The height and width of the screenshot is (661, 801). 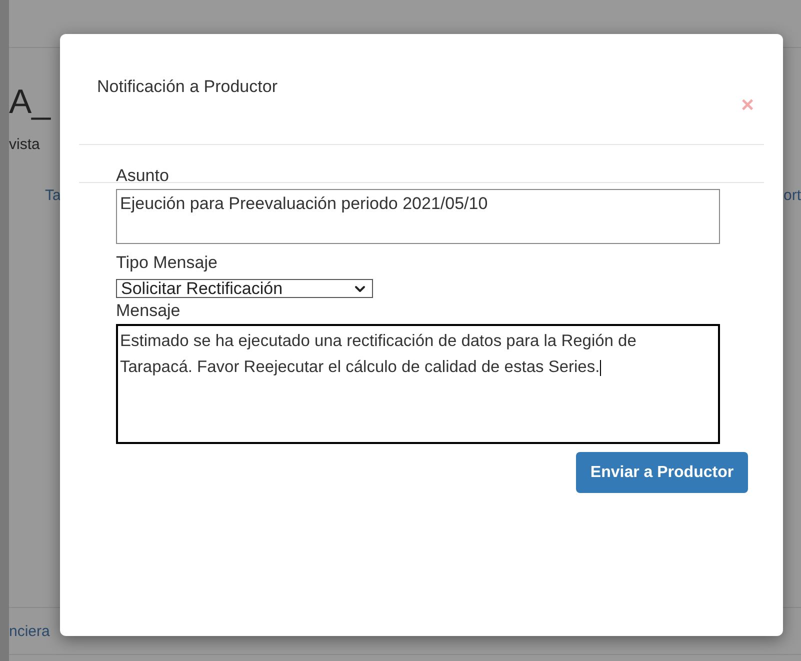 What do you see at coordinates (167, 263) in the screenshot?
I see `field-label: Tipo Mensaje` at bounding box center [167, 263].